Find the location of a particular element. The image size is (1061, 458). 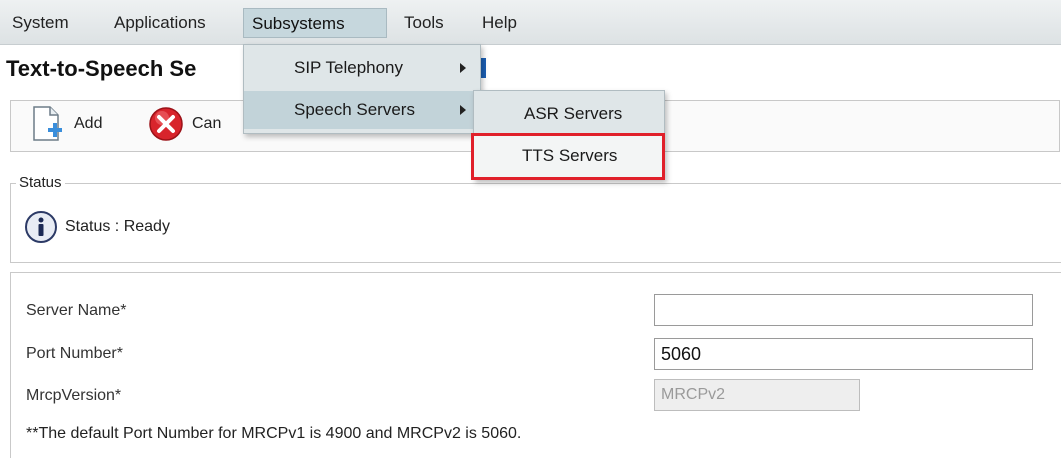

tts-servers-label: TTS Servers is located at coordinates (570, 155).